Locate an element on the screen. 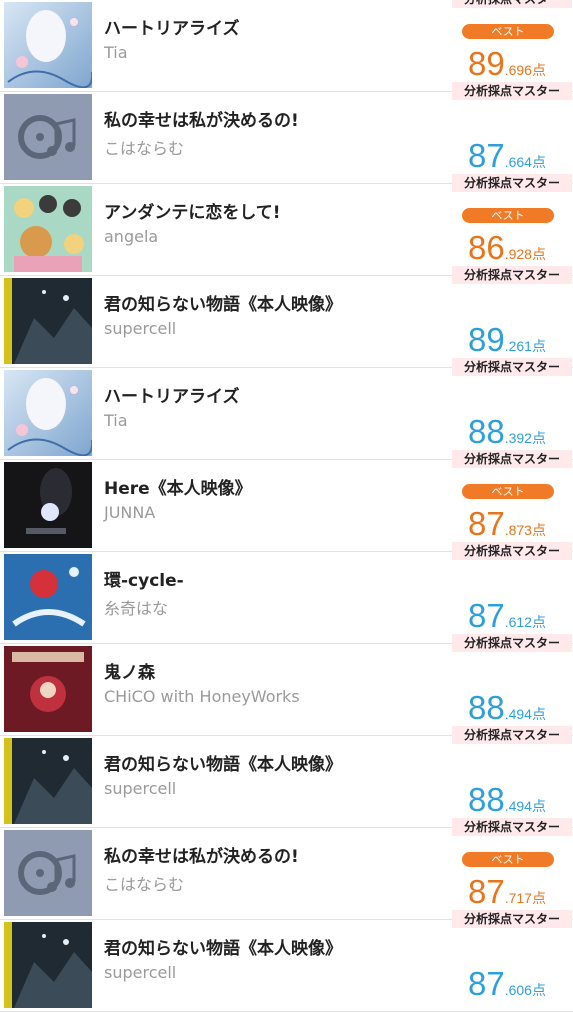 Image resolution: width=573 pixels, height=1012 pixels. score-decimal: .606点 is located at coordinates (525, 990).